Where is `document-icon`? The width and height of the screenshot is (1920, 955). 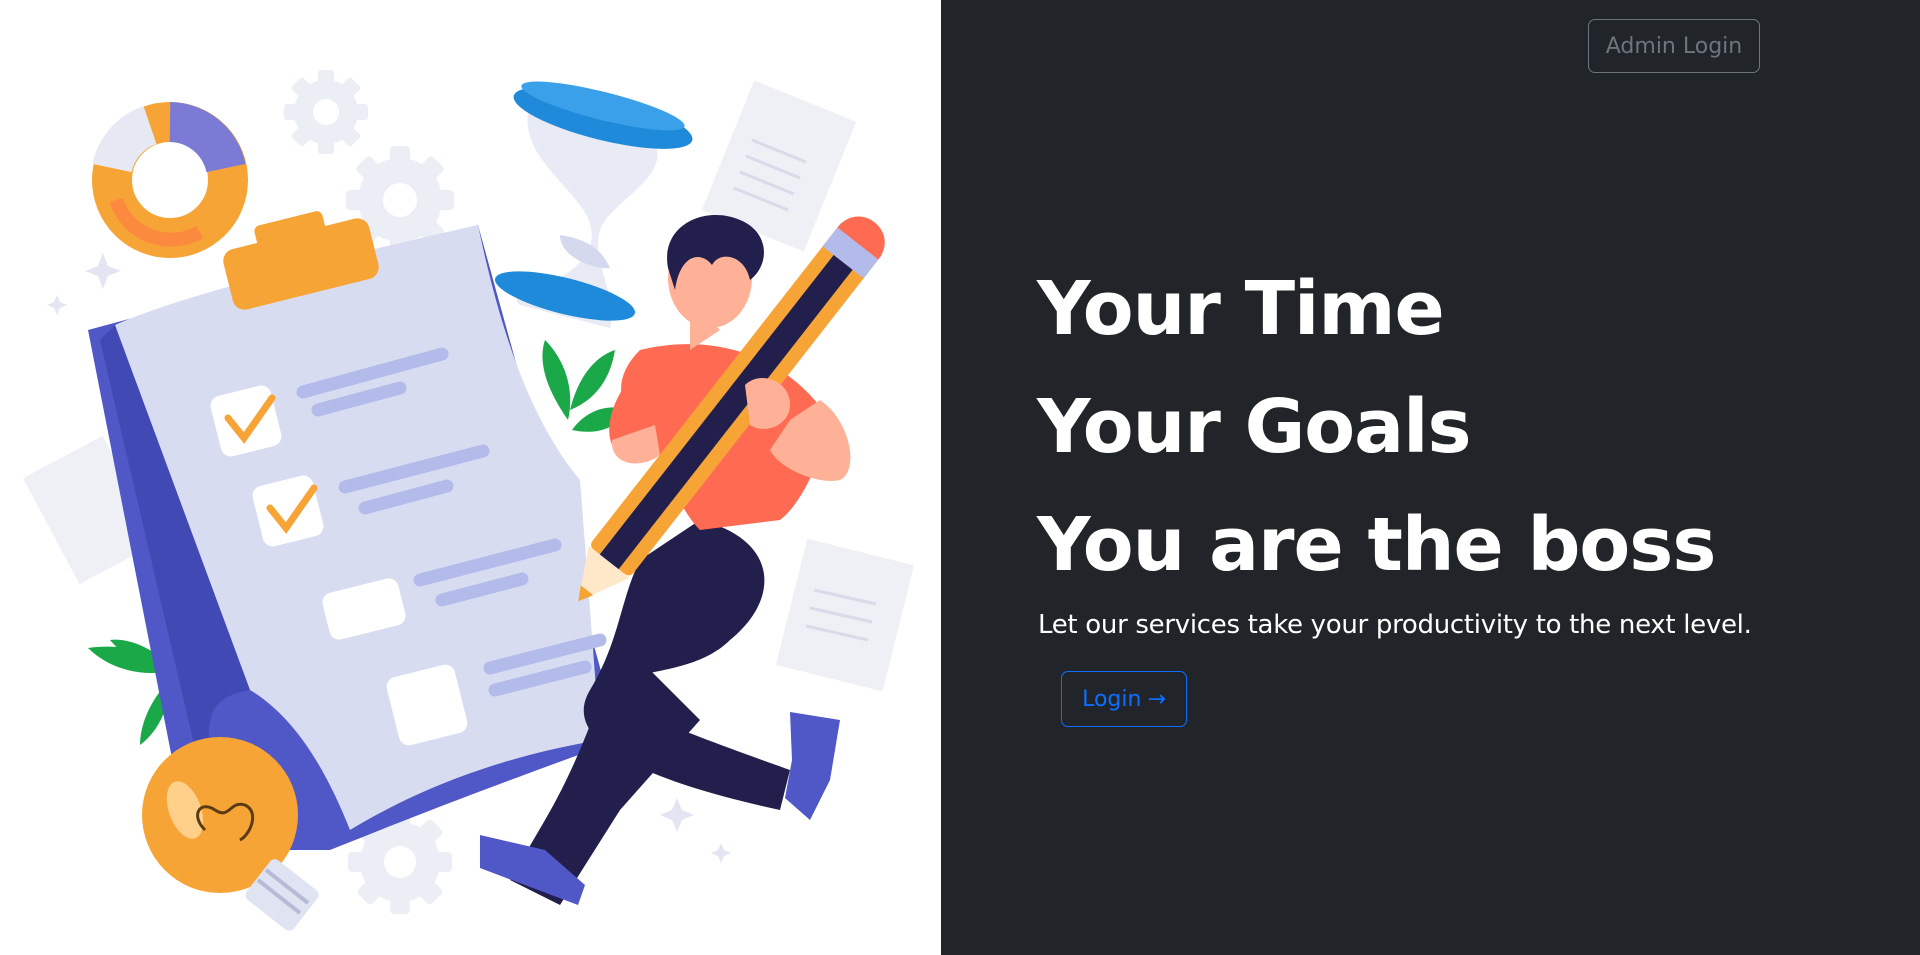 document-icon is located at coordinates (845, 615).